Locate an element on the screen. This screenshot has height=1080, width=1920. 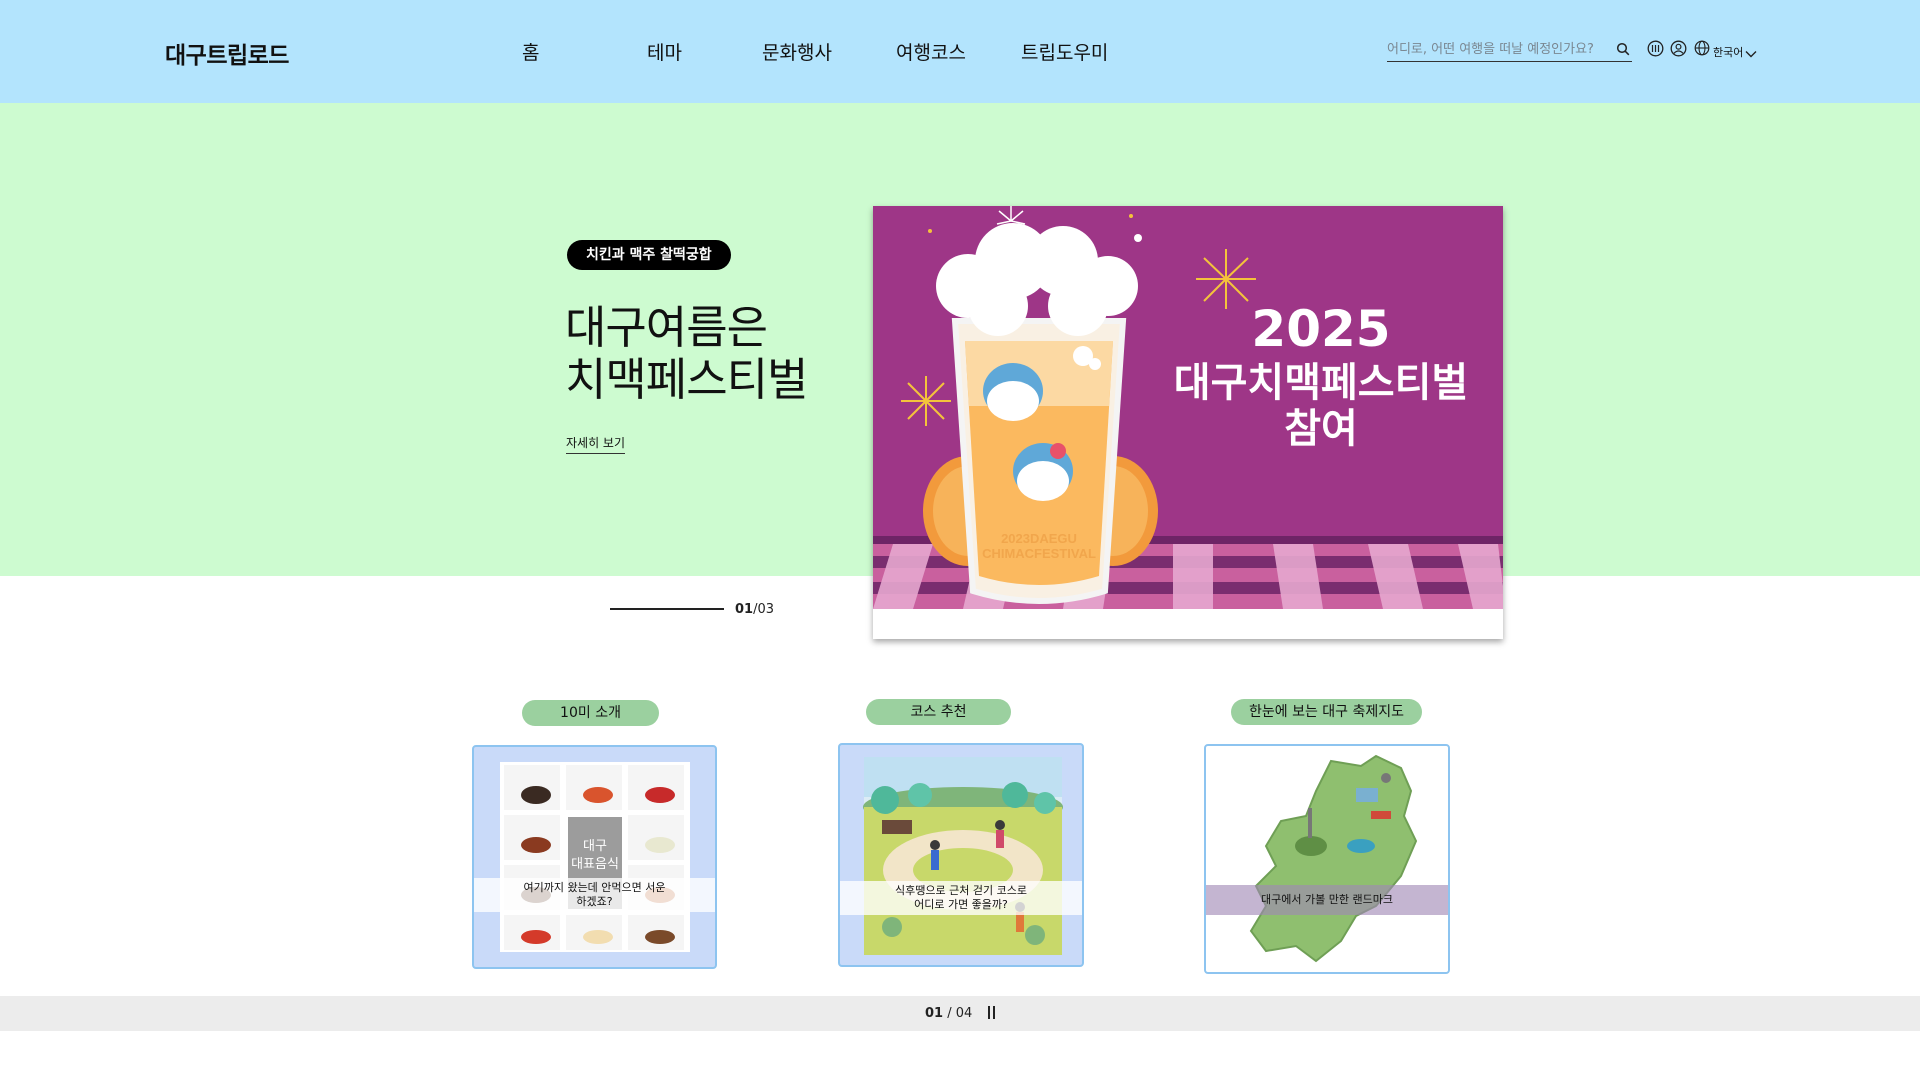
chevron-down-icon is located at coordinates (1751, 53).